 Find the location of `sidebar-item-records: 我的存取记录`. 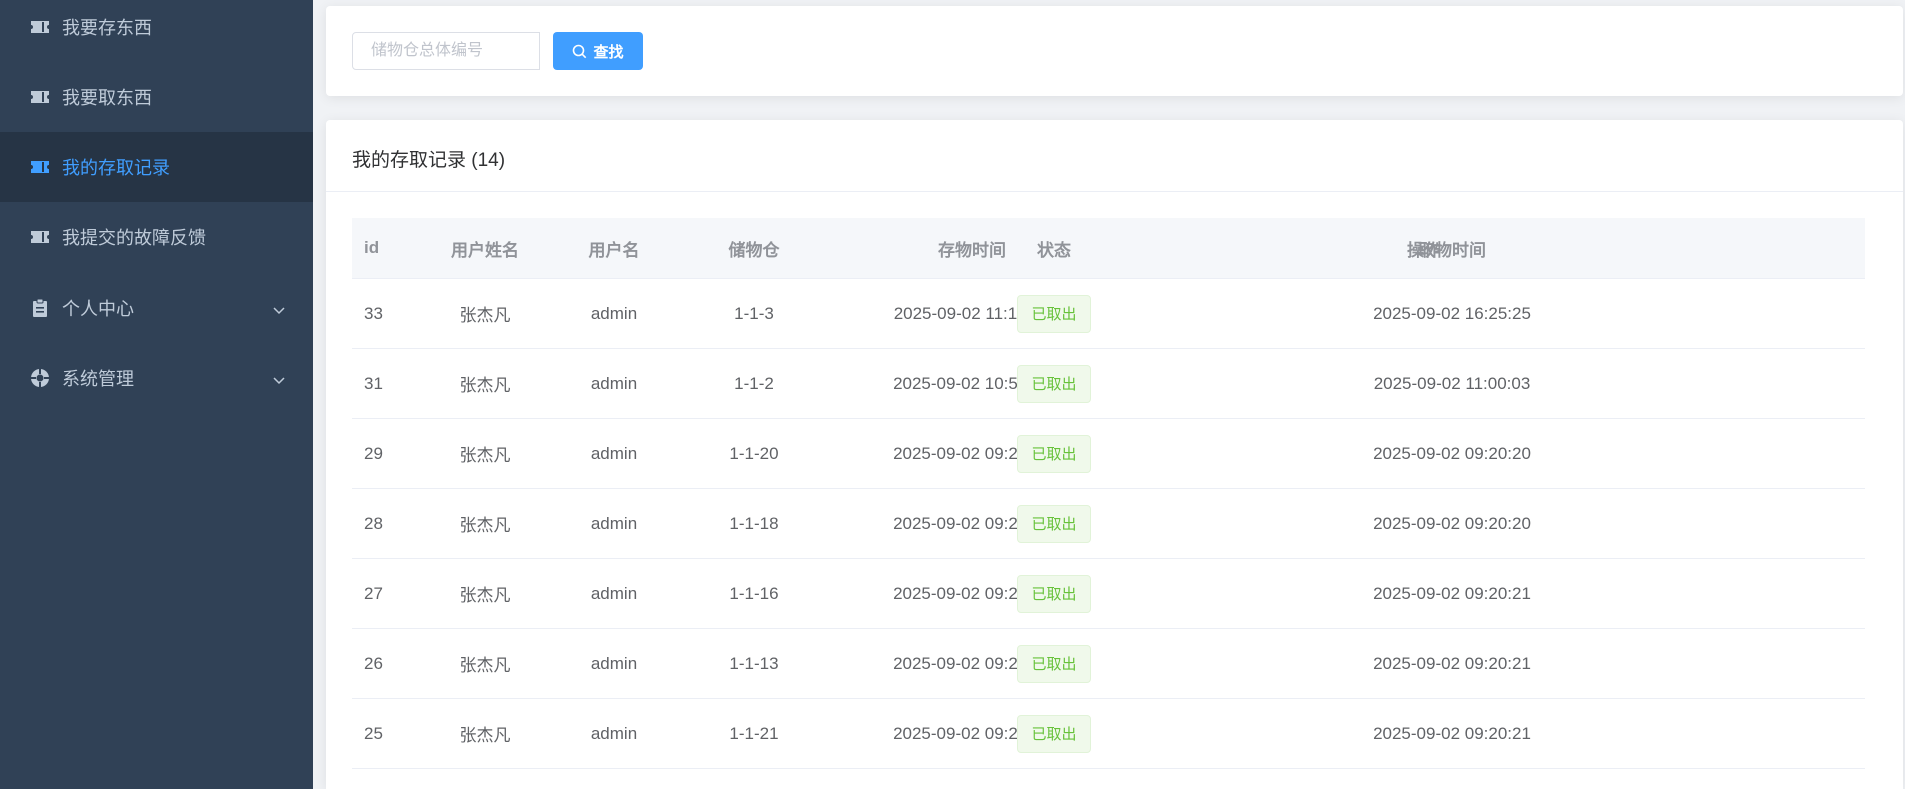

sidebar-item-records: 我的存取记录 is located at coordinates (156, 167).